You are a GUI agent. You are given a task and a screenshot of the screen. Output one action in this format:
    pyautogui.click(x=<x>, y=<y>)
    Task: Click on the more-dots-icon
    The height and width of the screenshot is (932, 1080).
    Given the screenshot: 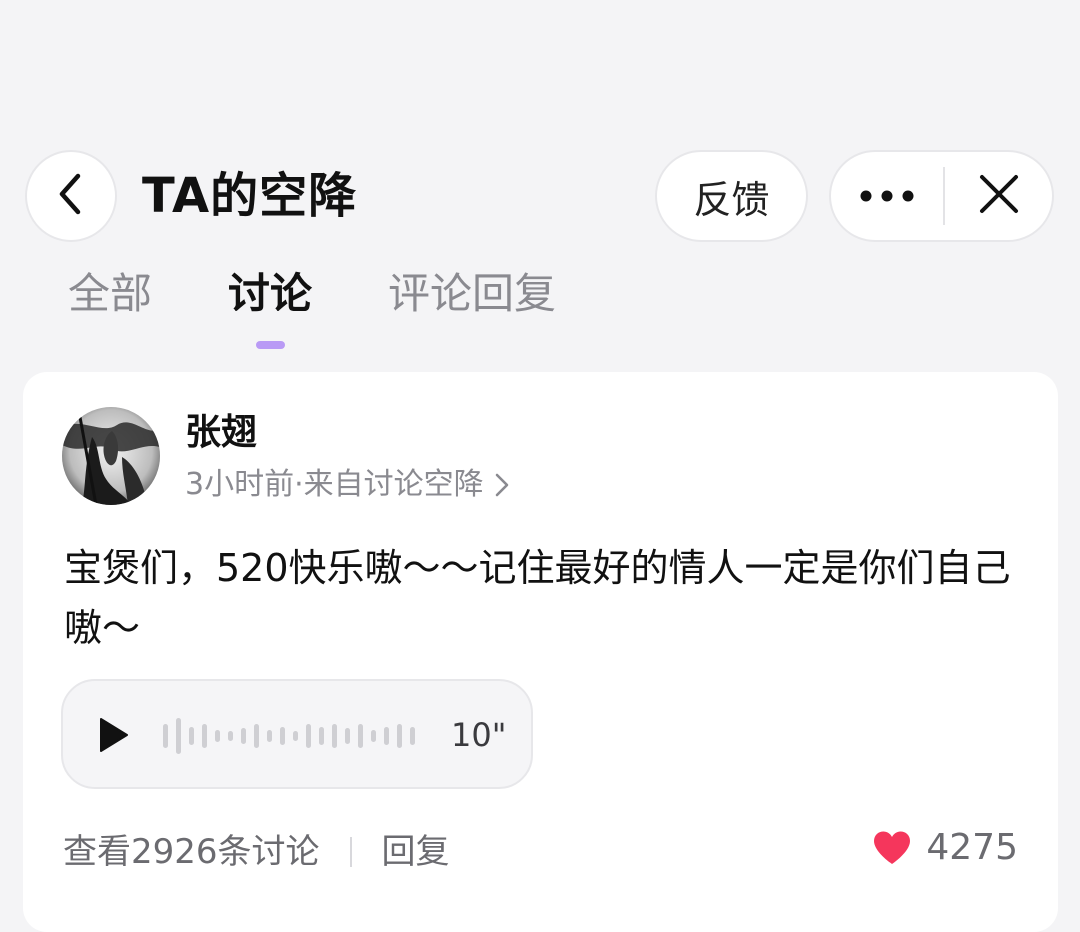 What is the action you would take?
    pyautogui.click(x=887, y=196)
    